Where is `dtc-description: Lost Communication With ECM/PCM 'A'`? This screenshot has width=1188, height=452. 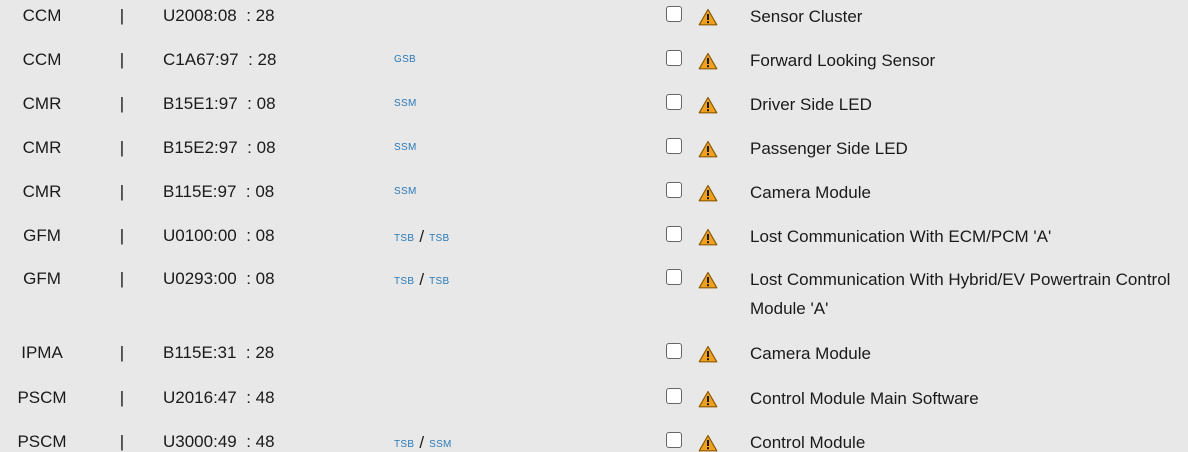
dtc-description: Lost Communication With ECM/PCM 'A' is located at coordinates (901, 236).